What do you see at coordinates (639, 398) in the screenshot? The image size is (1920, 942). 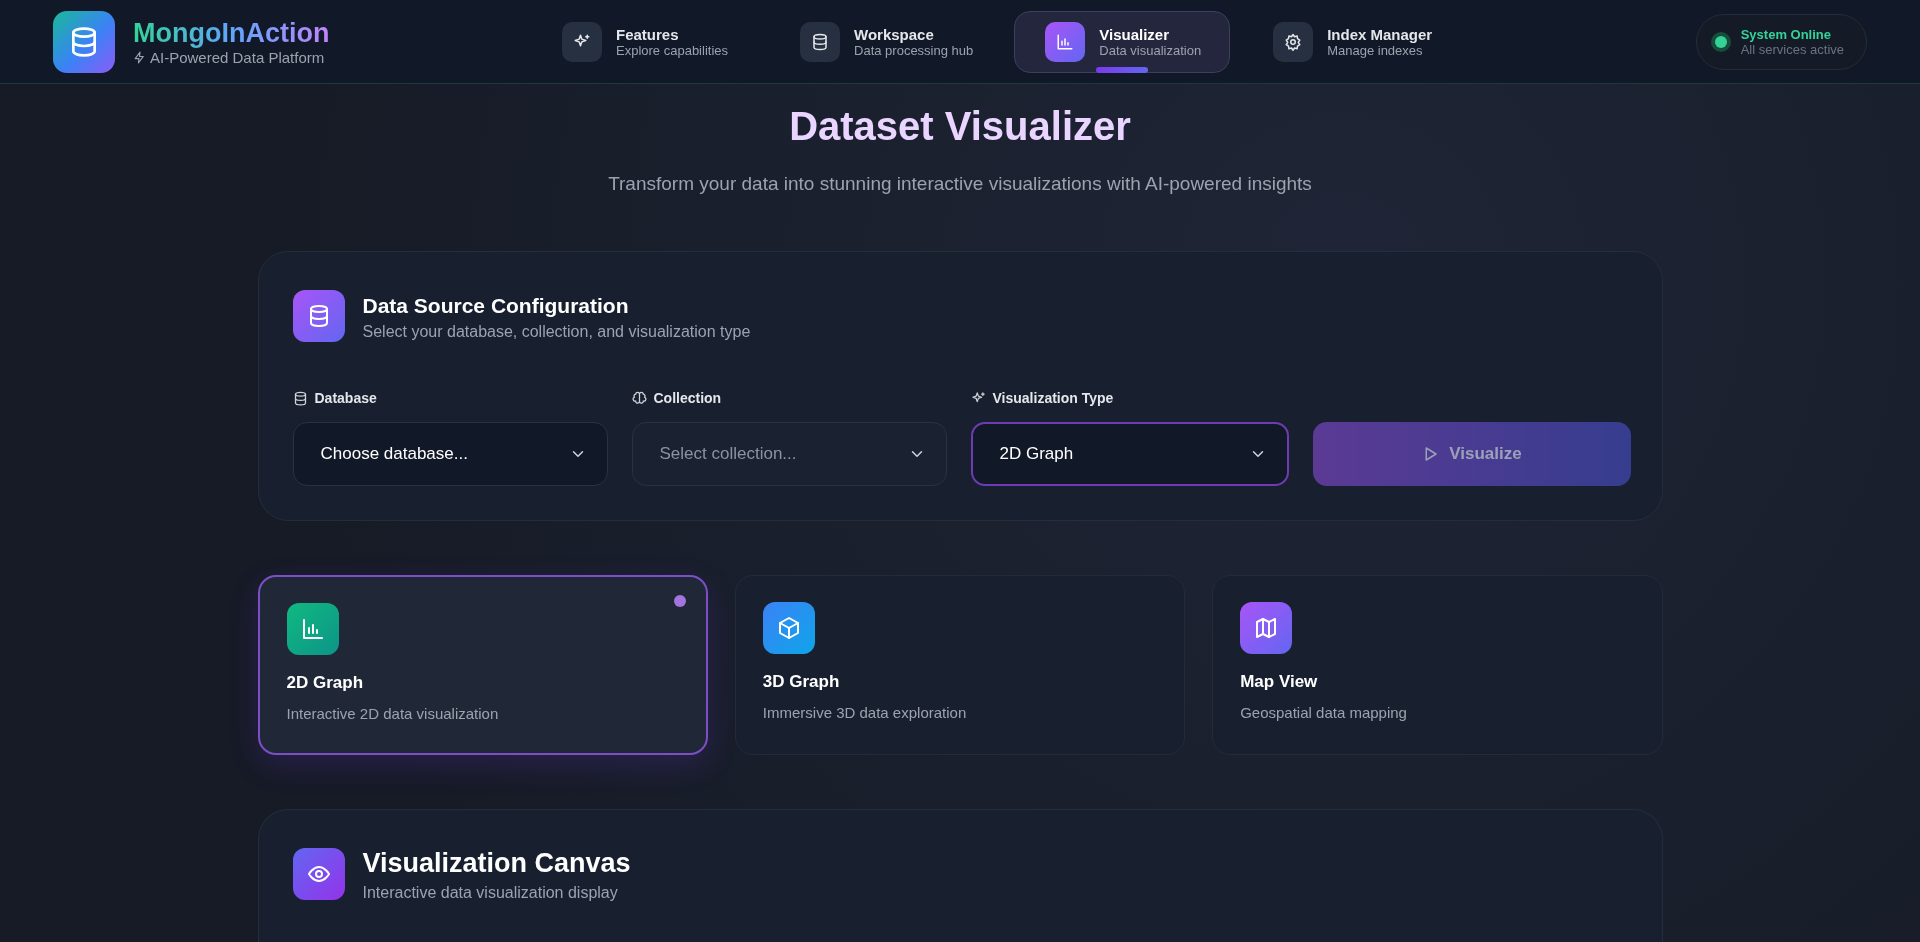 I see `brain-icon` at bounding box center [639, 398].